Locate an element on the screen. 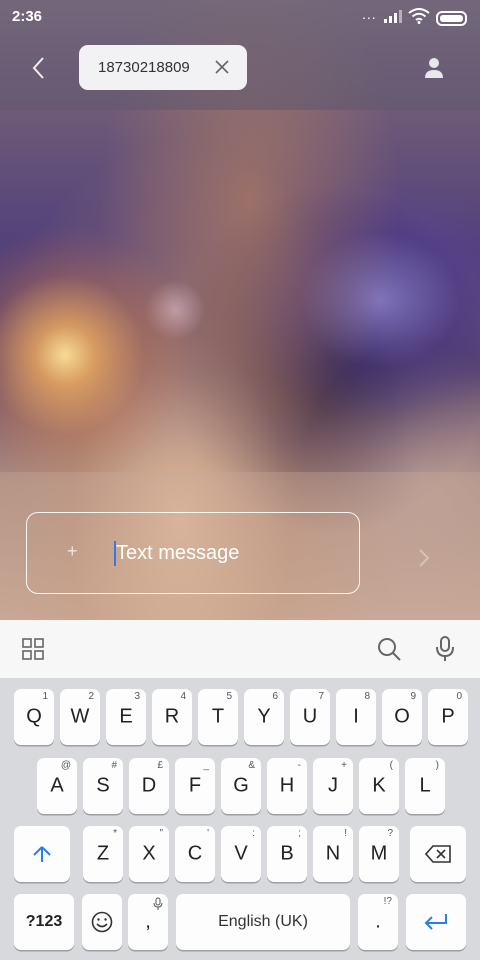  key-hint: 4 is located at coordinates (183, 696).